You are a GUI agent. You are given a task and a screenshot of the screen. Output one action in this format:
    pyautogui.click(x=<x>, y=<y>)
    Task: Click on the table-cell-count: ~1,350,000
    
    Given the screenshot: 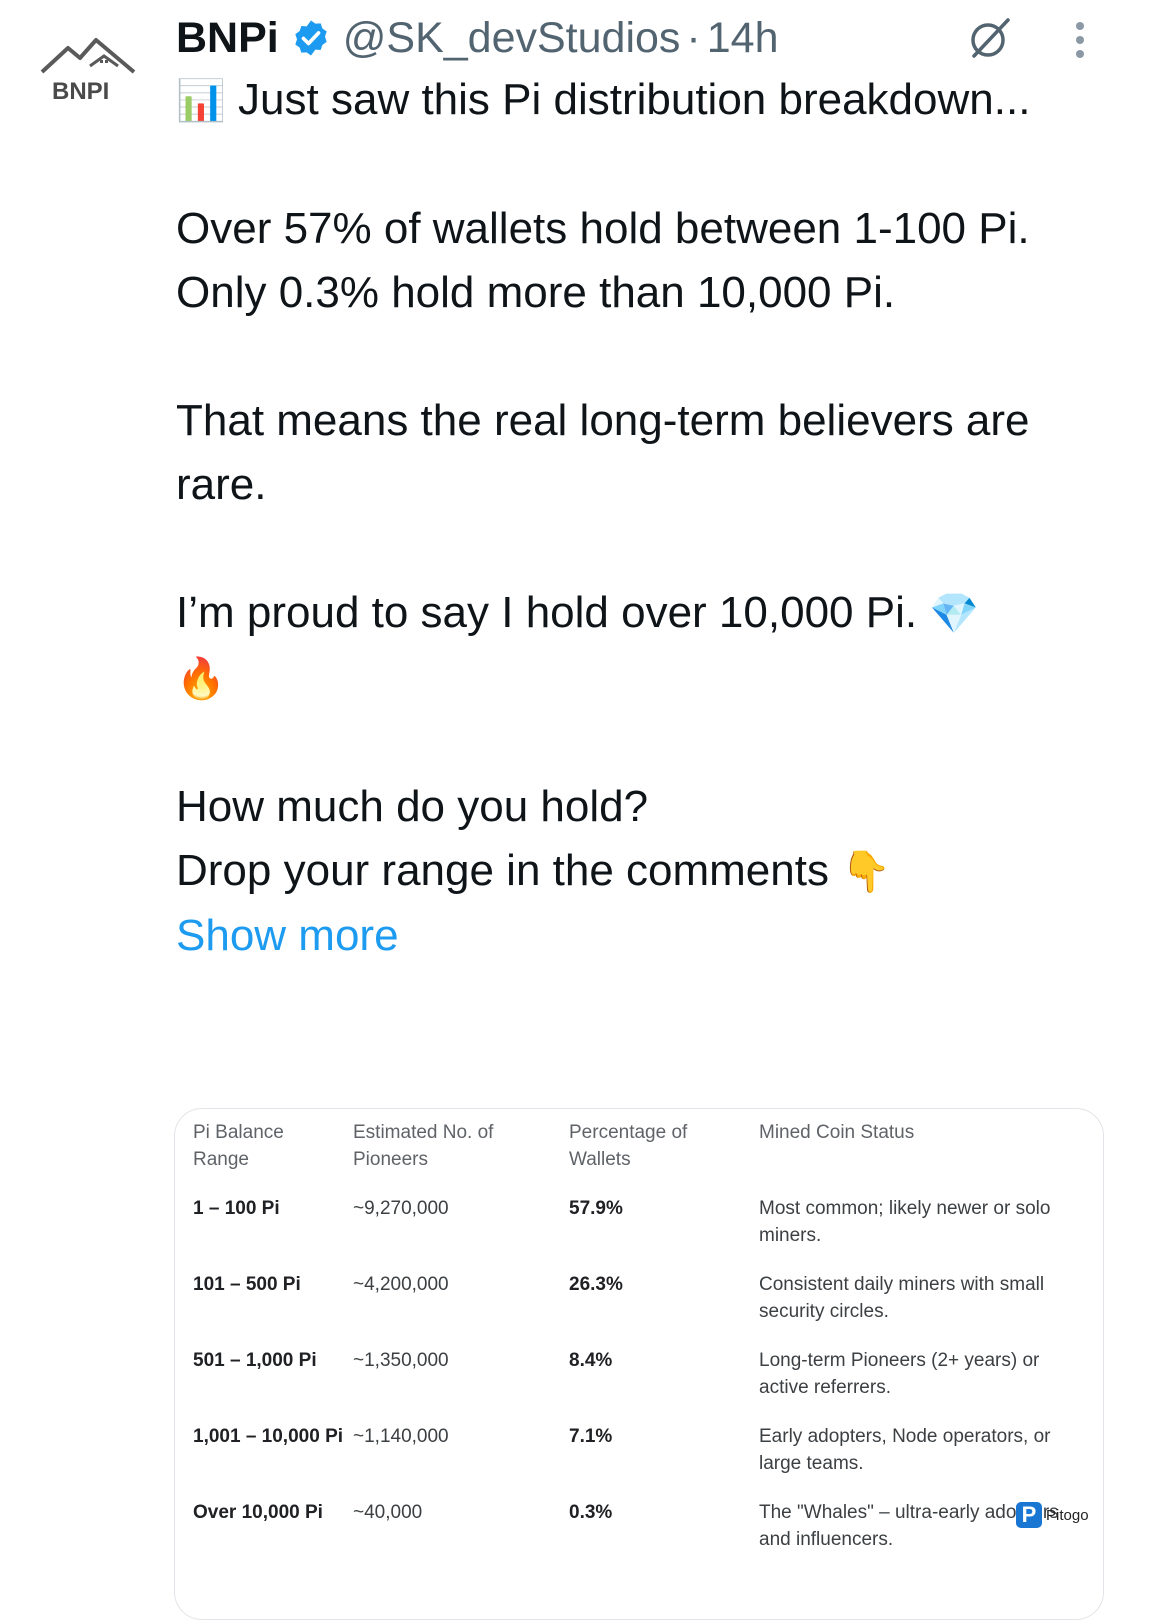 What is the action you would take?
    pyautogui.click(x=401, y=1360)
    